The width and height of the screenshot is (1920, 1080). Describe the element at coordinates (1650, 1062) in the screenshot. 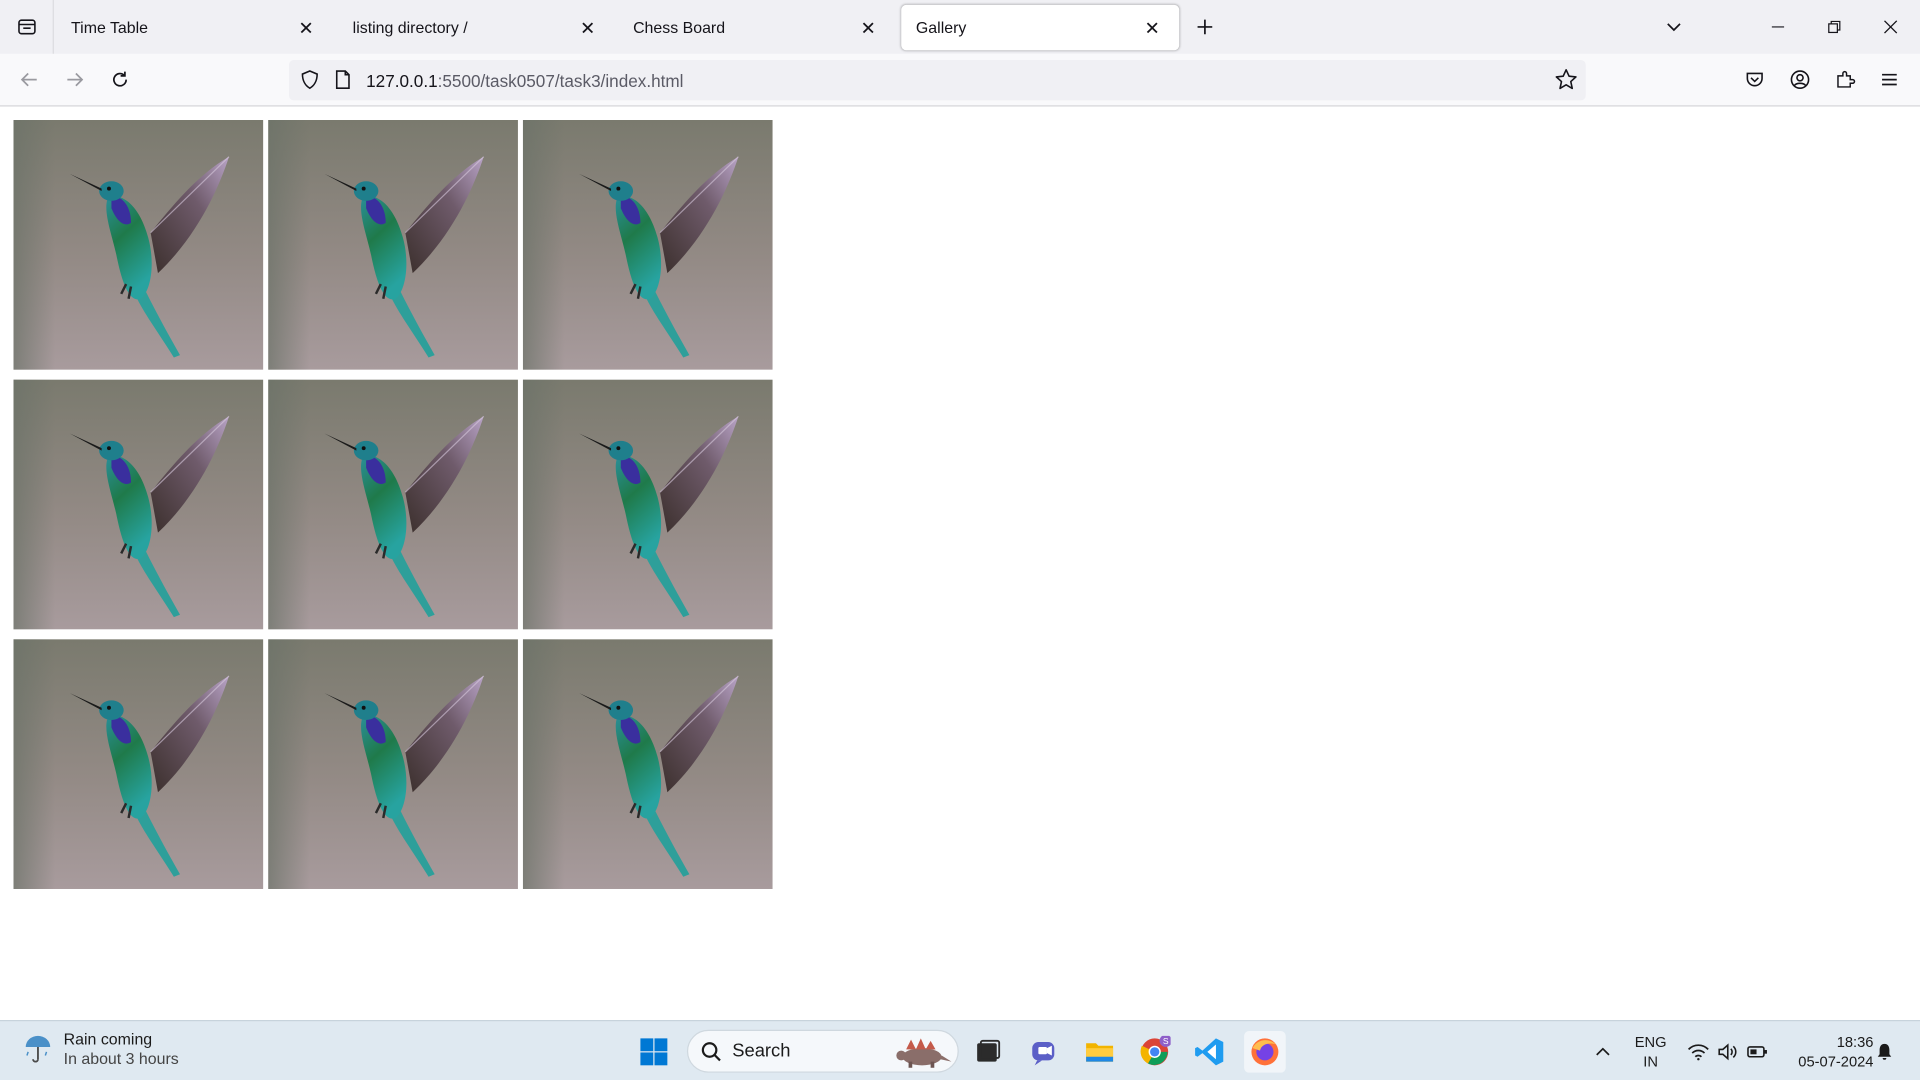

I see `region-code: IN` at that location.